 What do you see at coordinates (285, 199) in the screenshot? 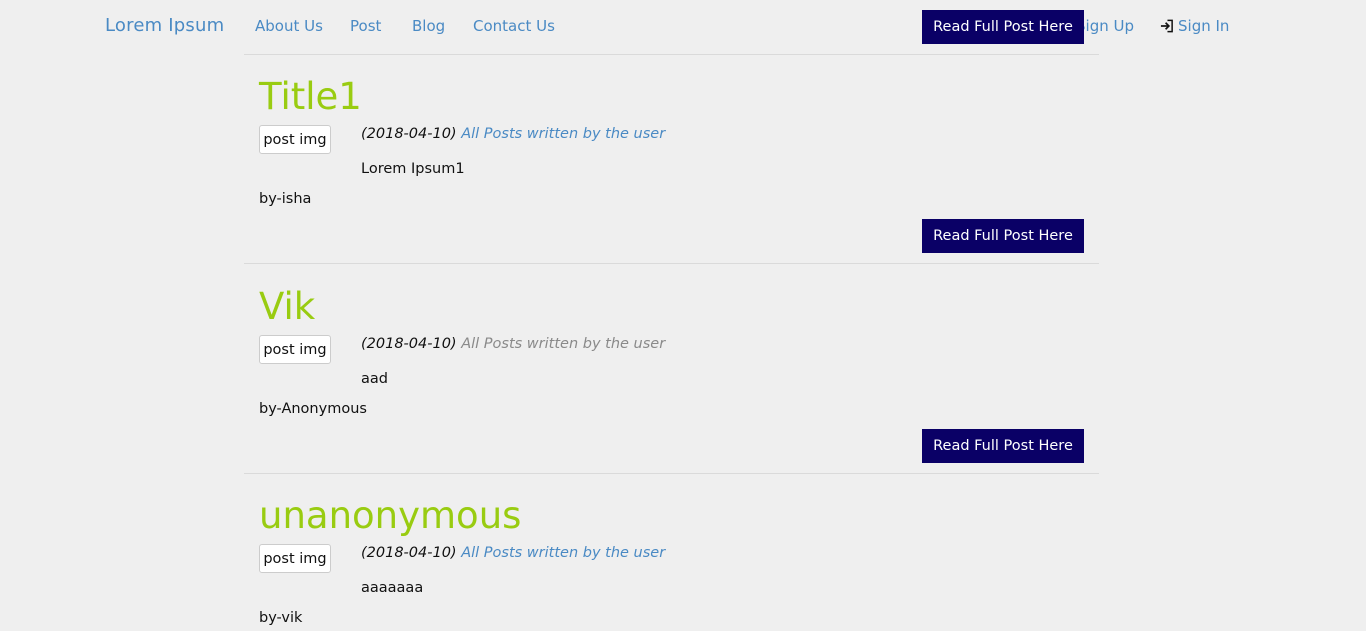
I see `post-author: by-isha` at bounding box center [285, 199].